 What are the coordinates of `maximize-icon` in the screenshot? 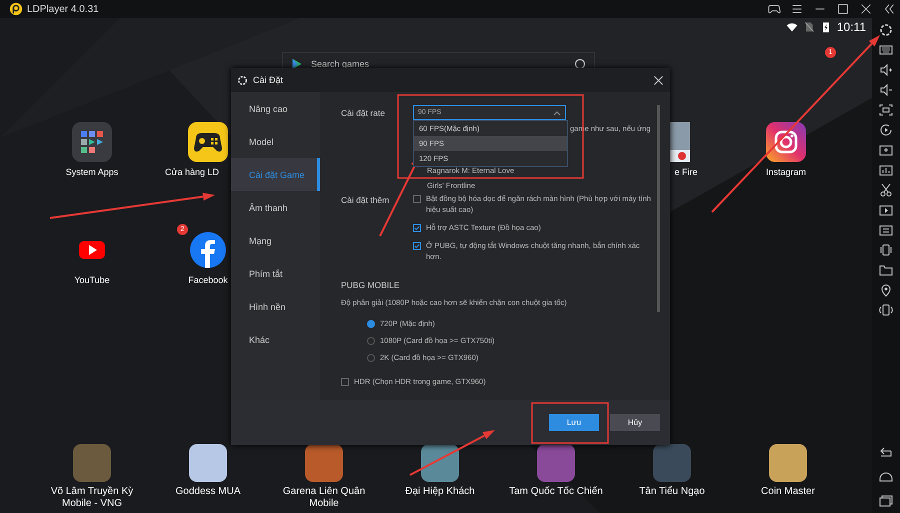 It's located at (843, 9).